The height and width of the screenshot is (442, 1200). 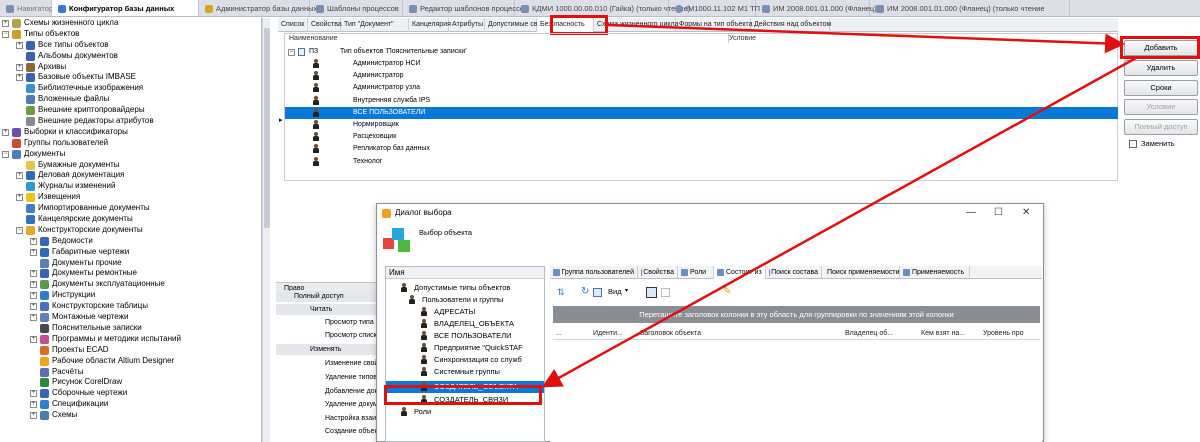 I want to click on arrow-tab-to-add, so click(x=866, y=38).